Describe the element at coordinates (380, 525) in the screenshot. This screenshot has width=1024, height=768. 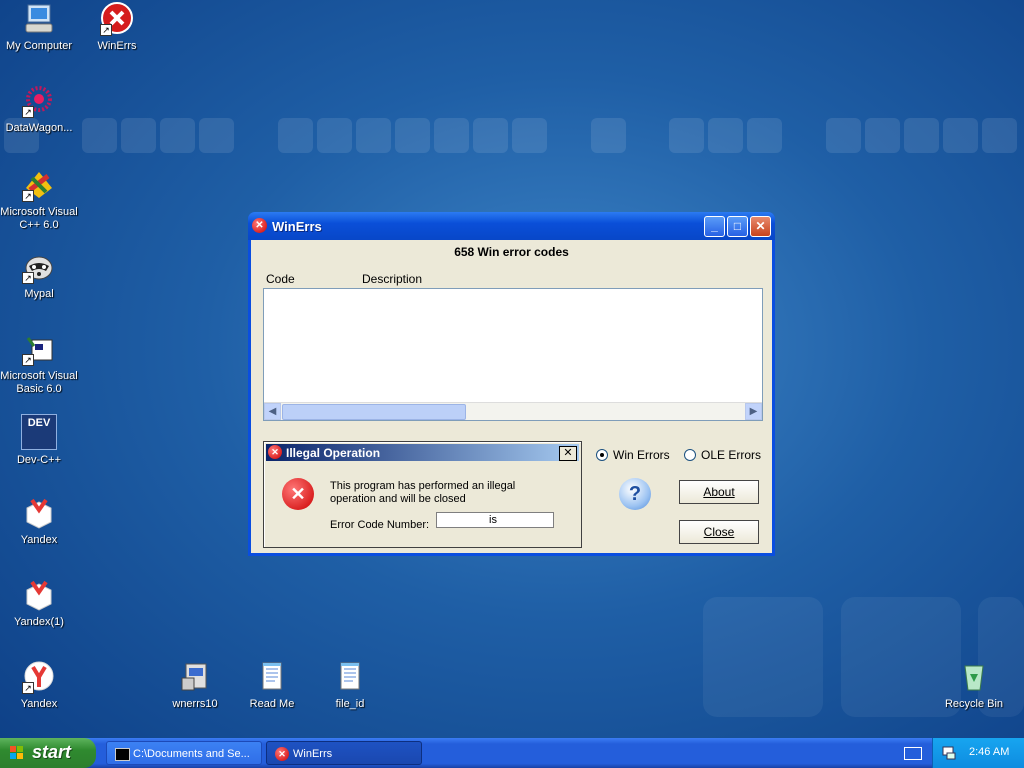
I see `error-code-label: Error Code Number:` at that location.